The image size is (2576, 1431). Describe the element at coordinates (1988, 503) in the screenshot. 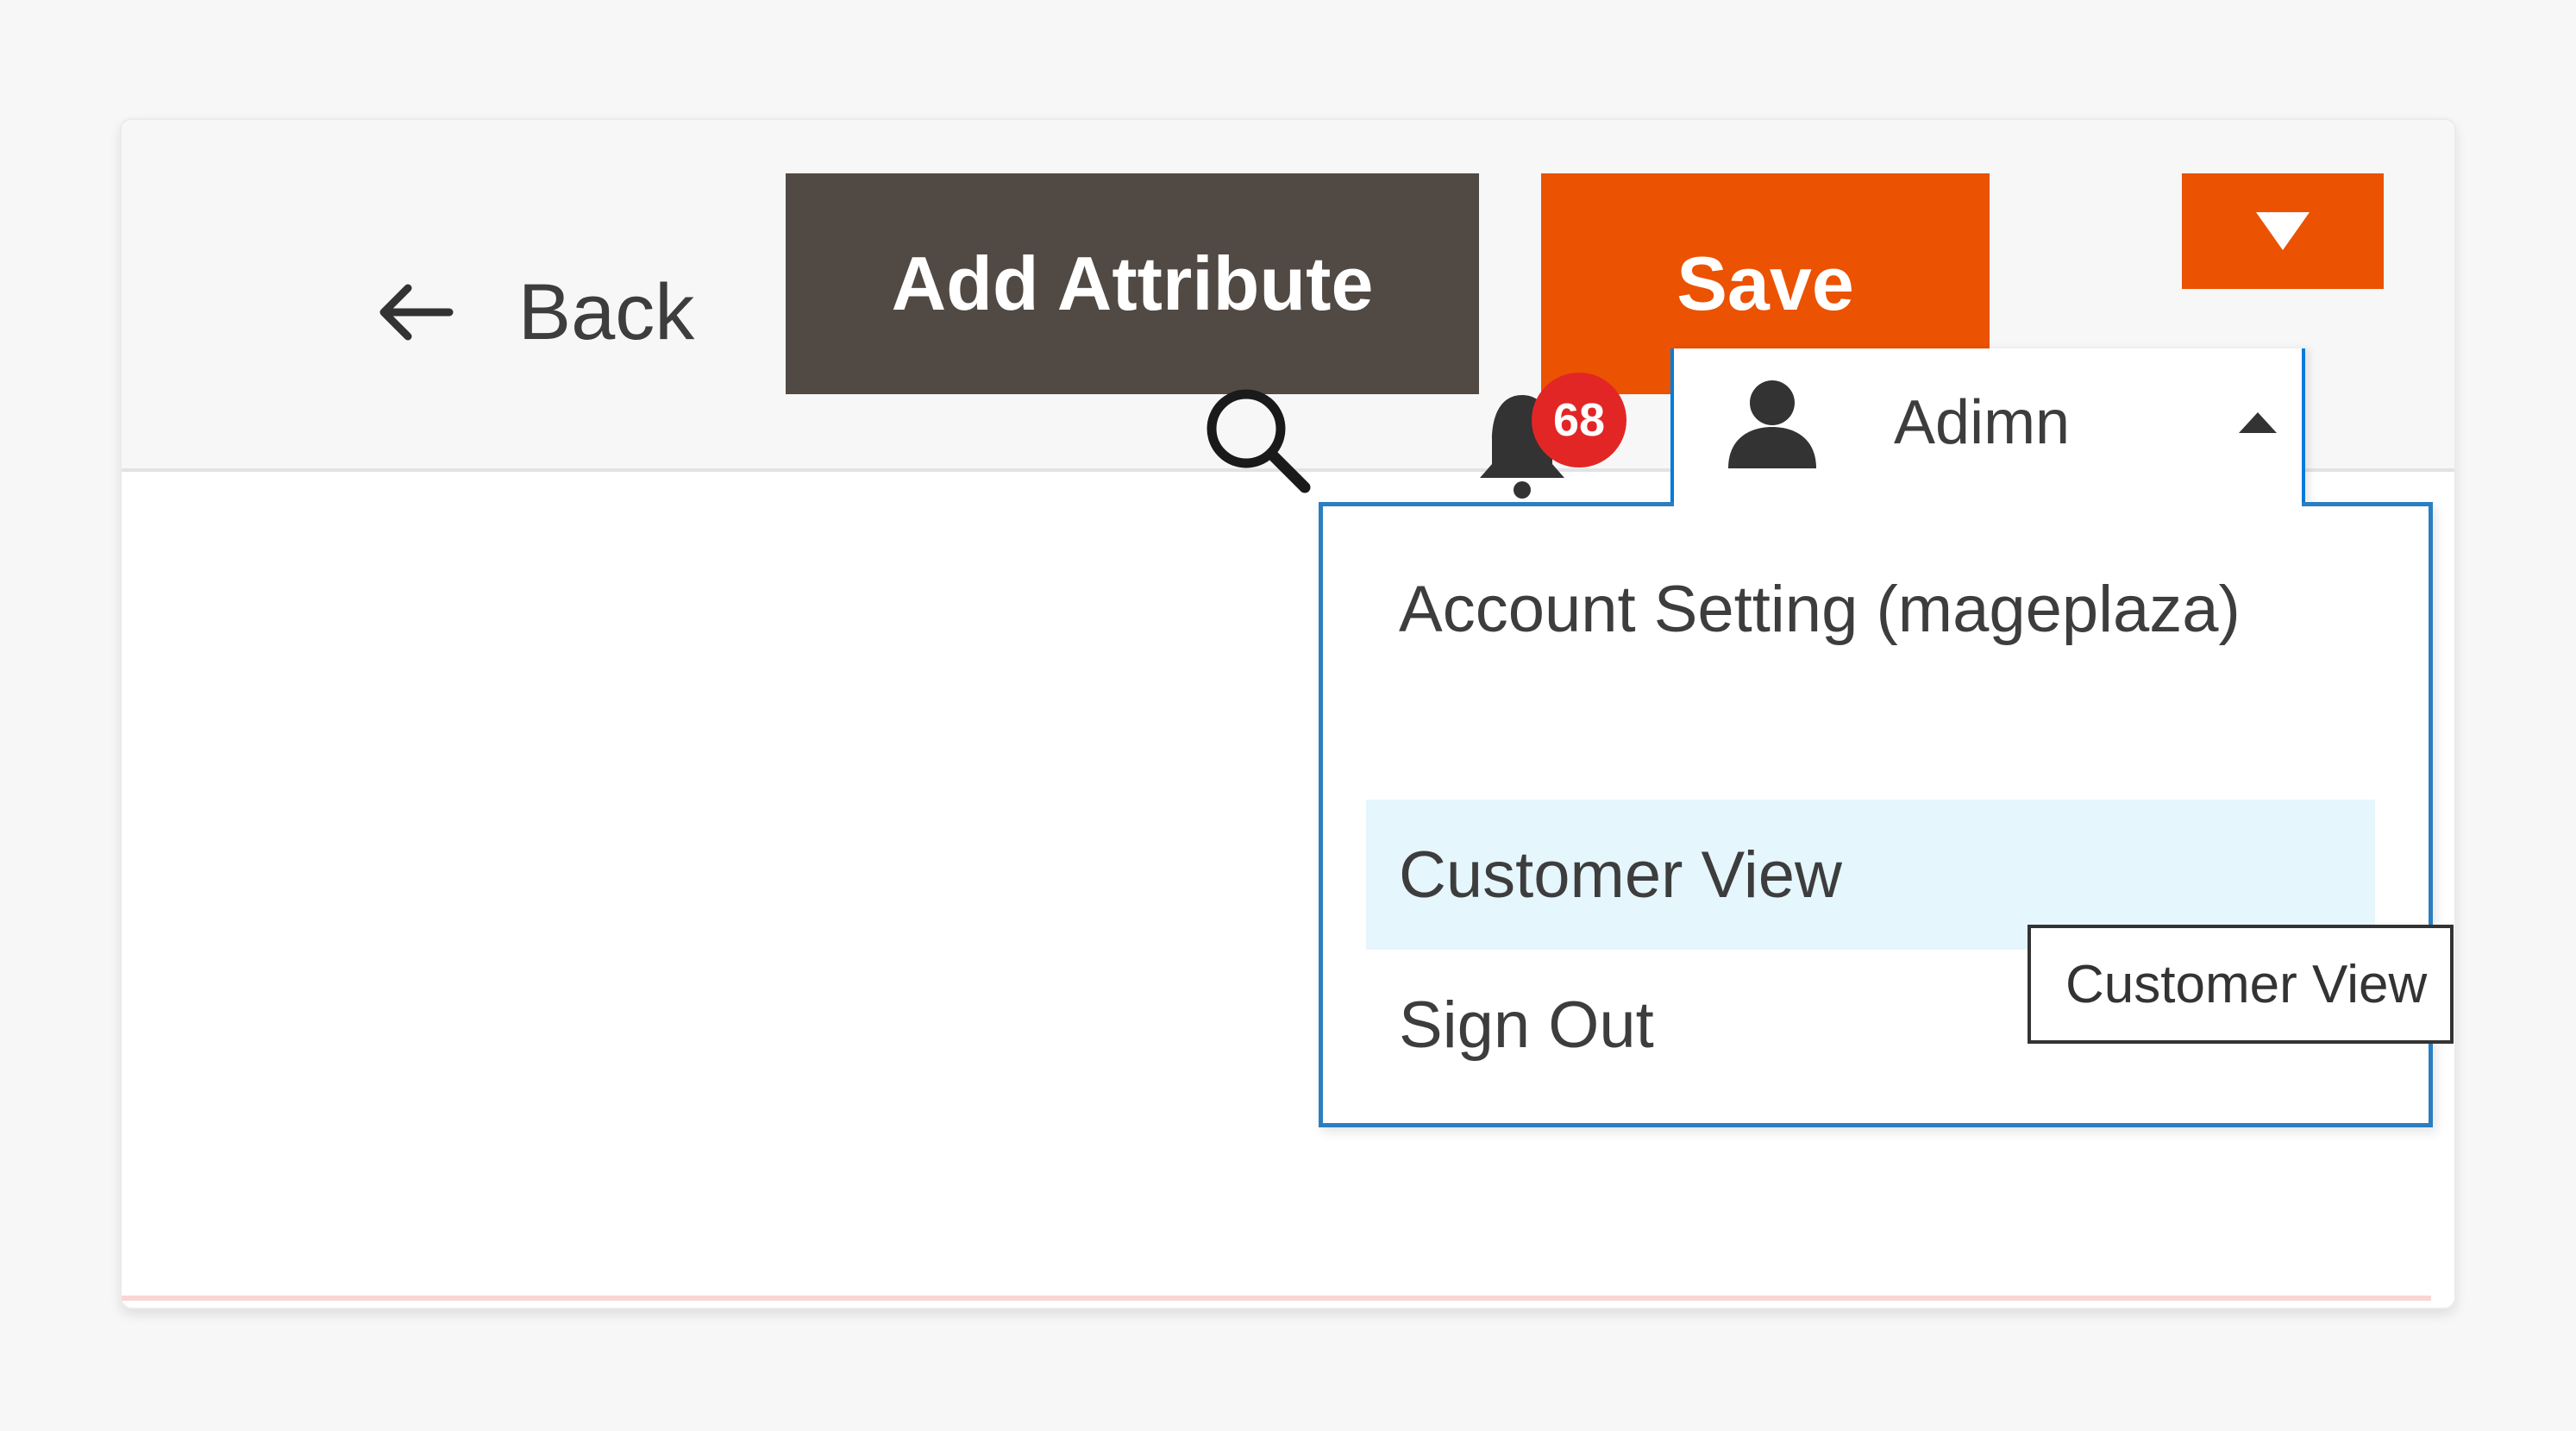

I see `dropdown-join` at that location.